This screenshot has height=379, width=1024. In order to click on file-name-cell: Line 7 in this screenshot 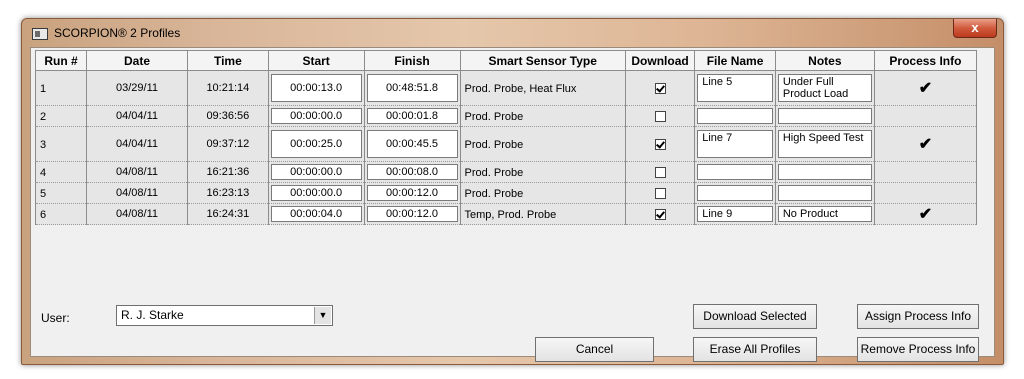, I will do `click(735, 144)`.